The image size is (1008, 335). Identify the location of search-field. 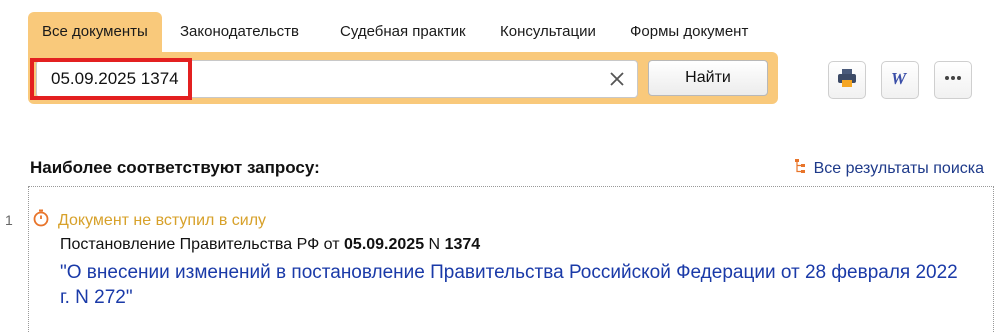
(337, 79).